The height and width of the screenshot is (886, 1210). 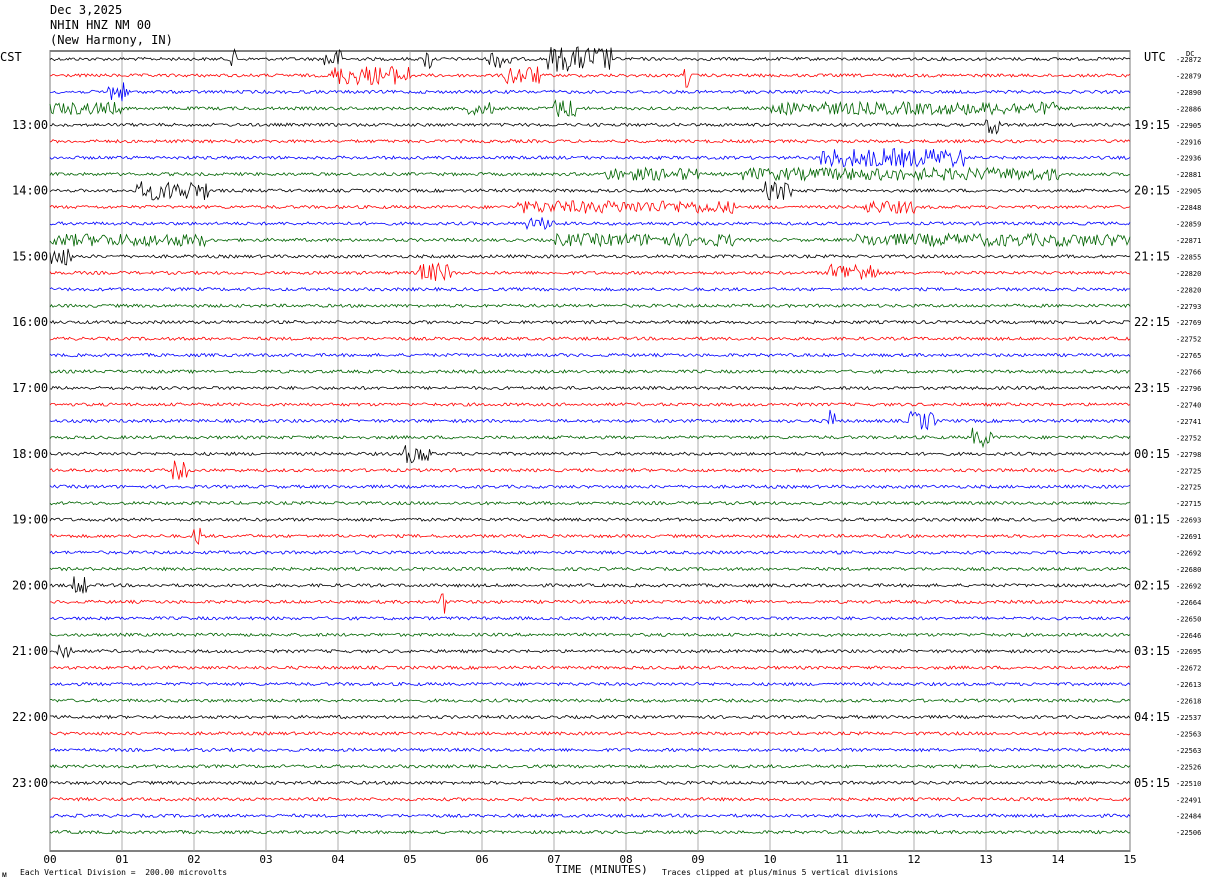 I want to click on left-hour-label: 14:00, so click(x=30, y=191).